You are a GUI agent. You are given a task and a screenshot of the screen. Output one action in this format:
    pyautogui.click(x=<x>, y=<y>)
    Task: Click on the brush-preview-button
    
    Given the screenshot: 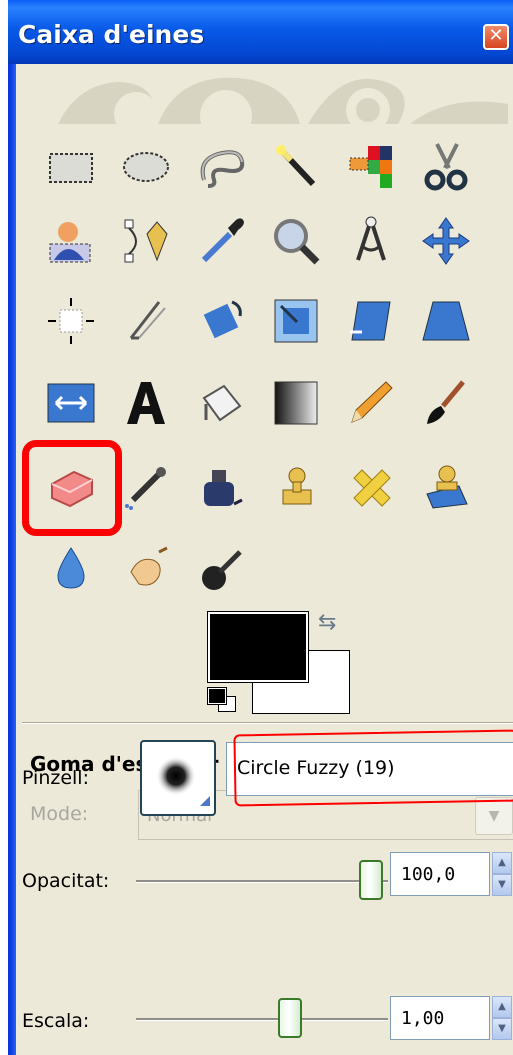 What is the action you would take?
    pyautogui.click(x=178, y=778)
    